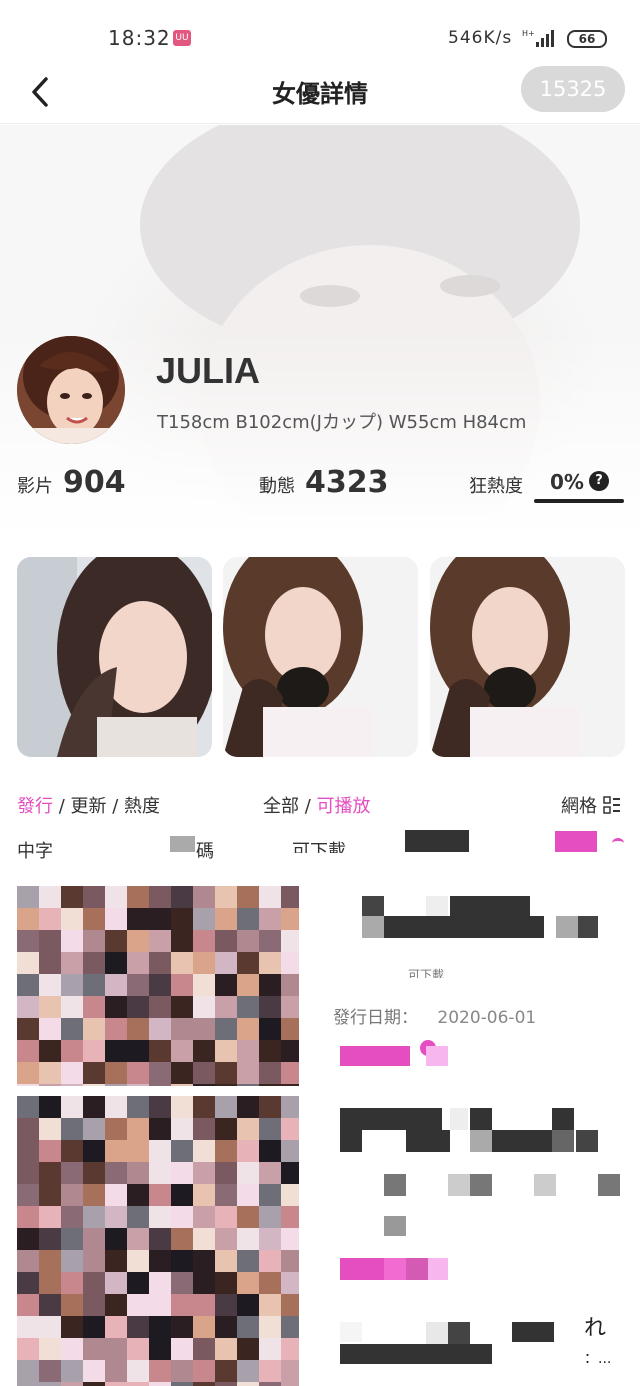 This screenshot has width=640, height=1386. What do you see at coordinates (35, 806) in the screenshot?
I see `sort-release: 發行` at bounding box center [35, 806].